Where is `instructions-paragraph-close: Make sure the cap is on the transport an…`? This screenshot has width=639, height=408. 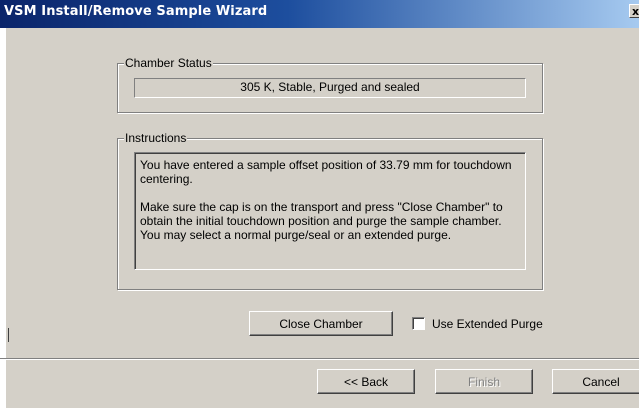
instructions-paragraph-close: Make sure the cap is on the transport an… is located at coordinates (321, 221).